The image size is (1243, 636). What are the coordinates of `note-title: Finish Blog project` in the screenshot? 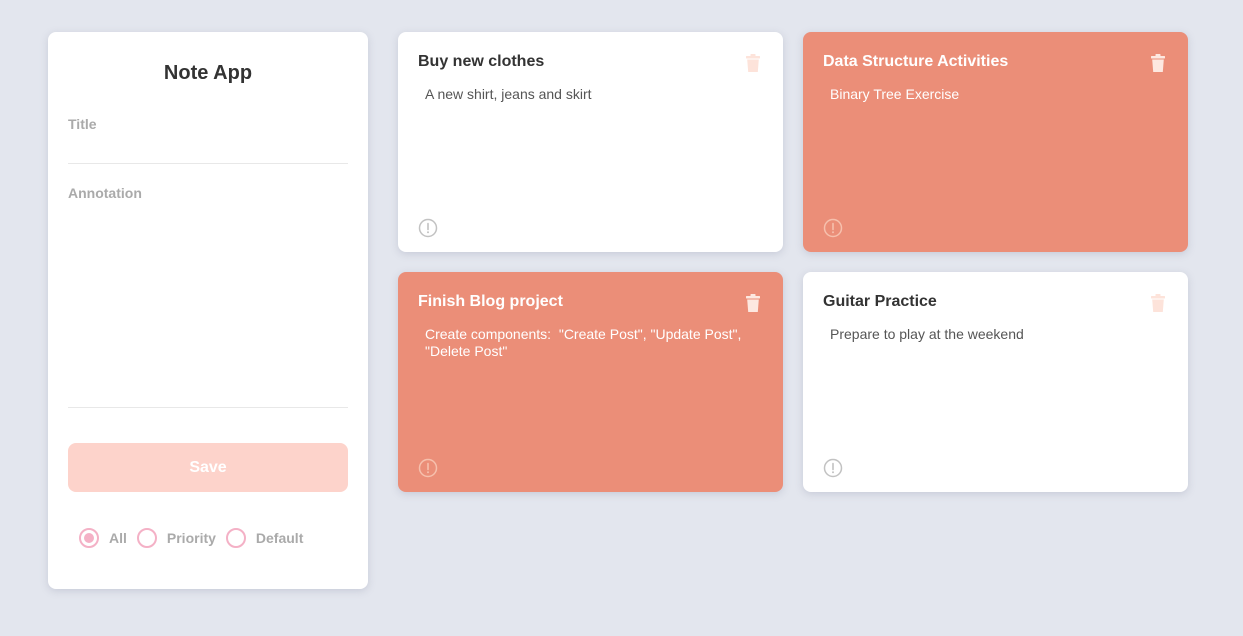 It's located at (490, 301).